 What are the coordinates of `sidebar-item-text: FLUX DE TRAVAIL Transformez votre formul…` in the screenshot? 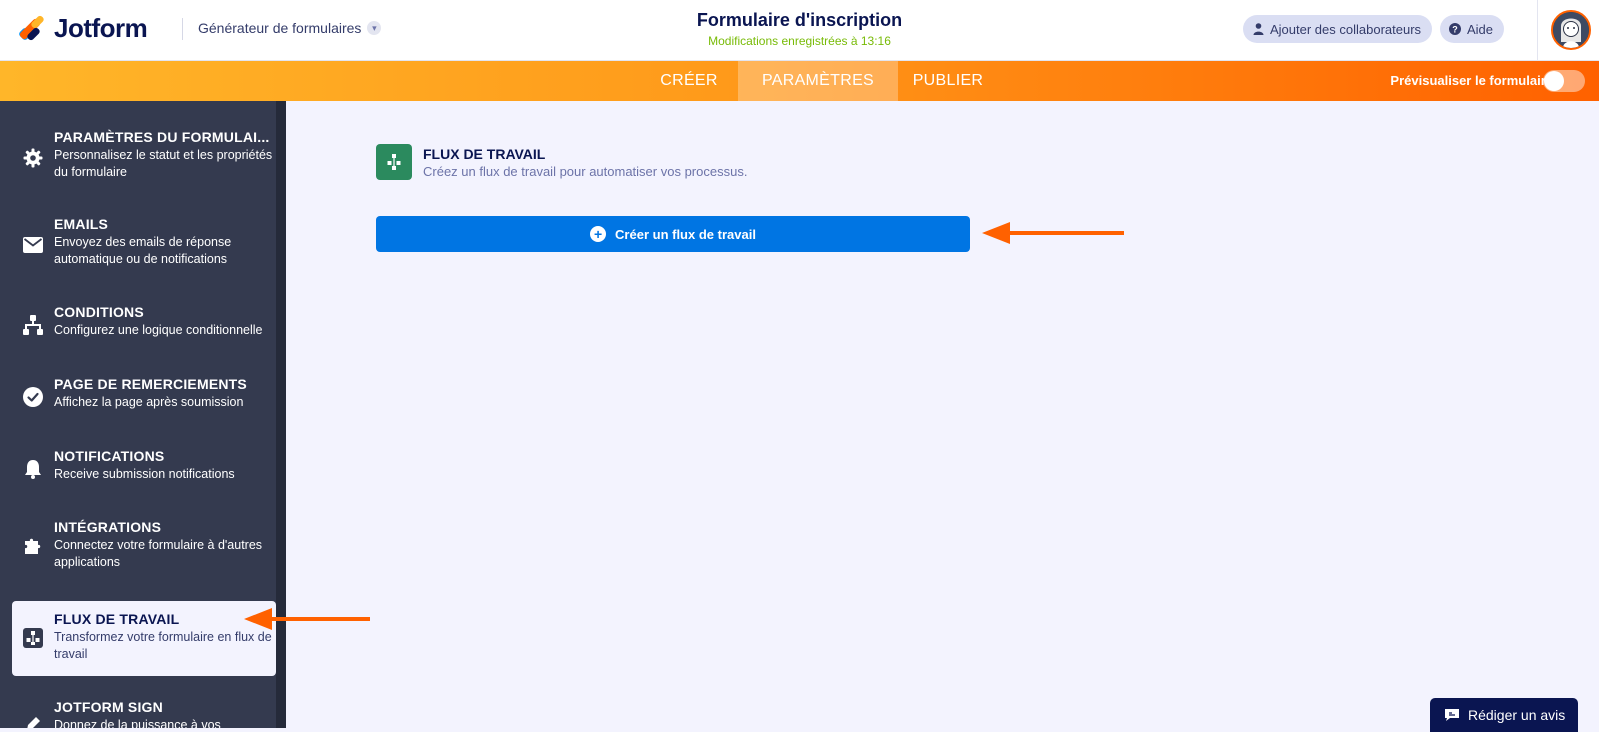 It's located at (164, 637).